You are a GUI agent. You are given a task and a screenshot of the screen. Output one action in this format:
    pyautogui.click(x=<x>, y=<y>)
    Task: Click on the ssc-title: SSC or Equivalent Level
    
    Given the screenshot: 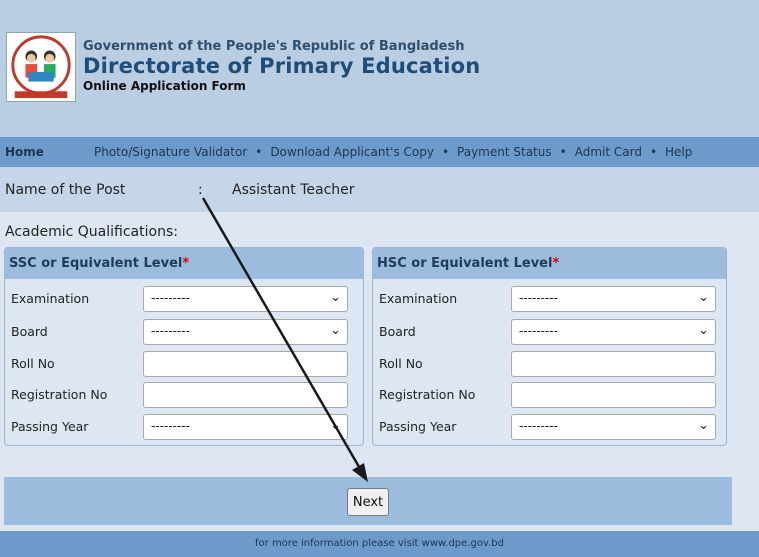 What is the action you would take?
    pyautogui.click(x=96, y=263)
    